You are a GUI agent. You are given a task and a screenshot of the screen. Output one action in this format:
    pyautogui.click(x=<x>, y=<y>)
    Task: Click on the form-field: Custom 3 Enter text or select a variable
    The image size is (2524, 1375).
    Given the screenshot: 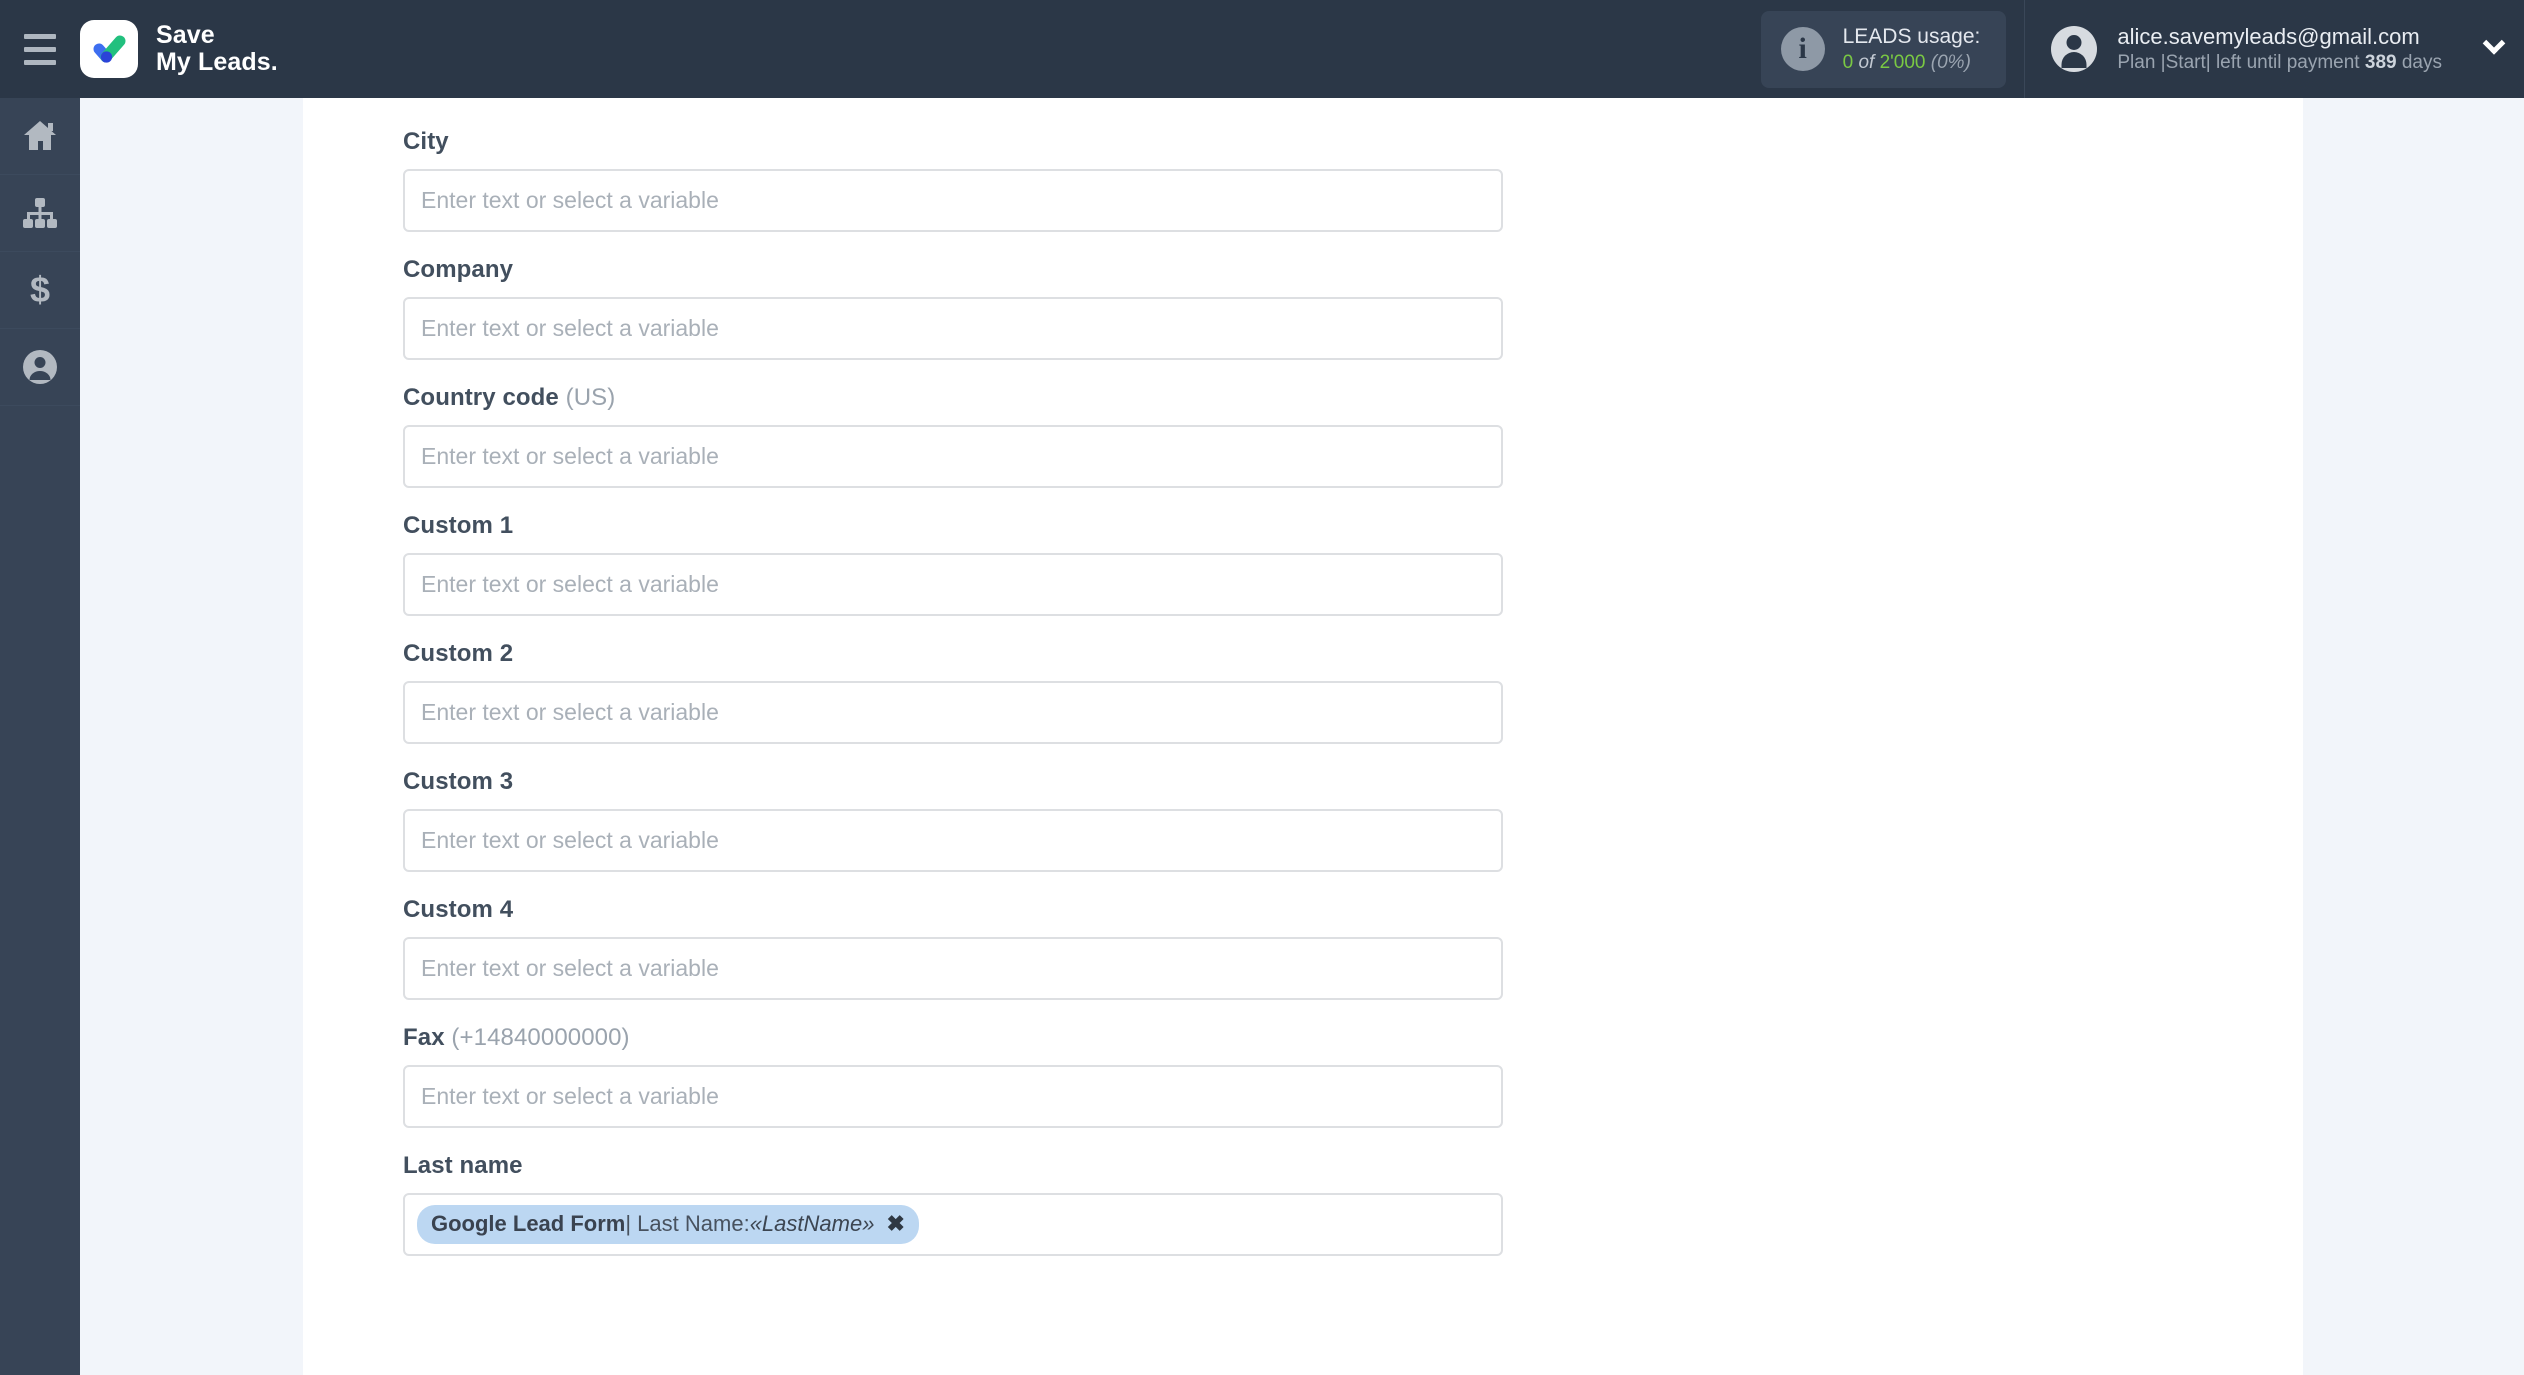 What is the action you would take?
    pyautogui.click(x=1353, y=820)
    